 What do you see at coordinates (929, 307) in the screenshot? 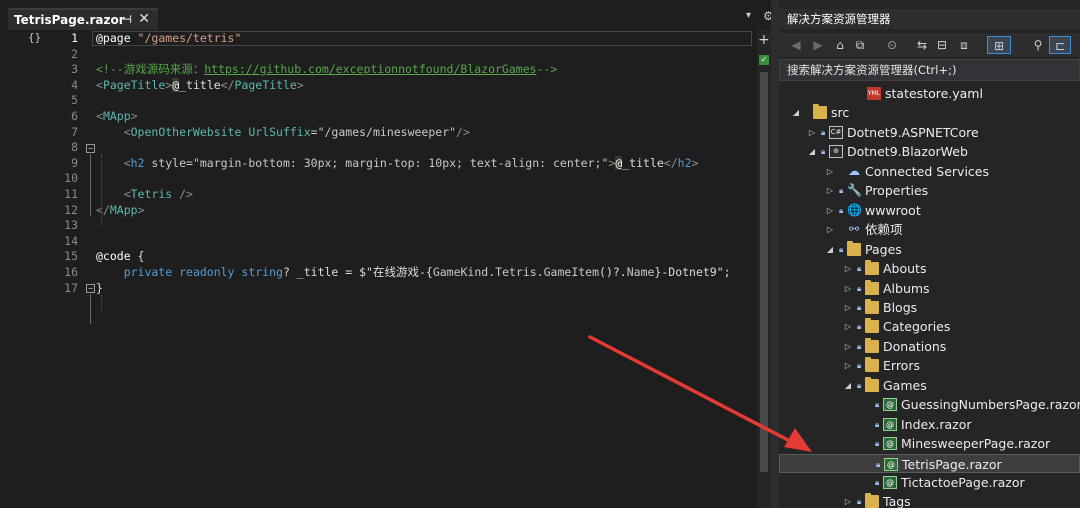
I see `tree-item: ▷ 🔒︎ Blogs` at bounding box center [929, 307].